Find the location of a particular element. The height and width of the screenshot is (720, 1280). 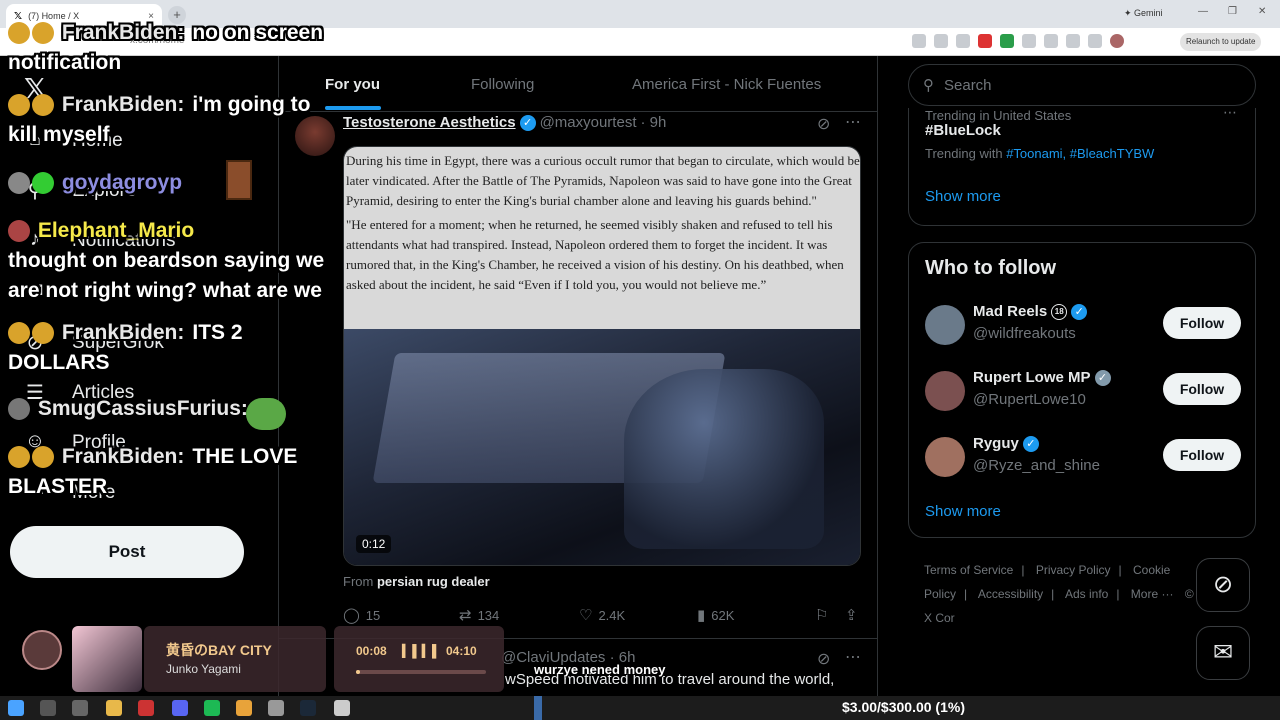

file-explorer-icon is located at coordinates (114, 708).